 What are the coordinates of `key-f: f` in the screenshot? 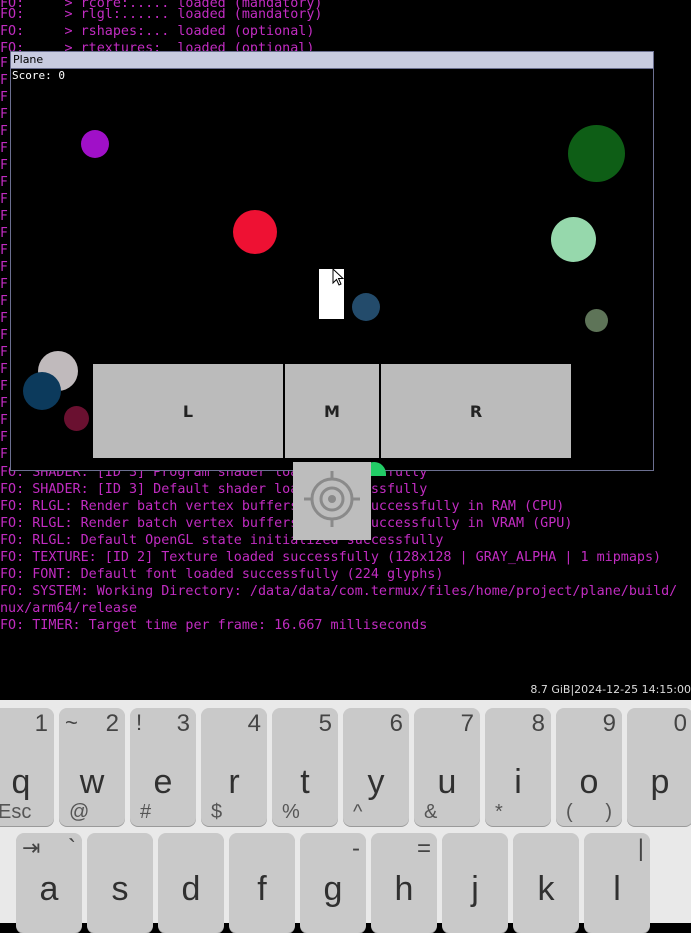 It's located at (262, 883).